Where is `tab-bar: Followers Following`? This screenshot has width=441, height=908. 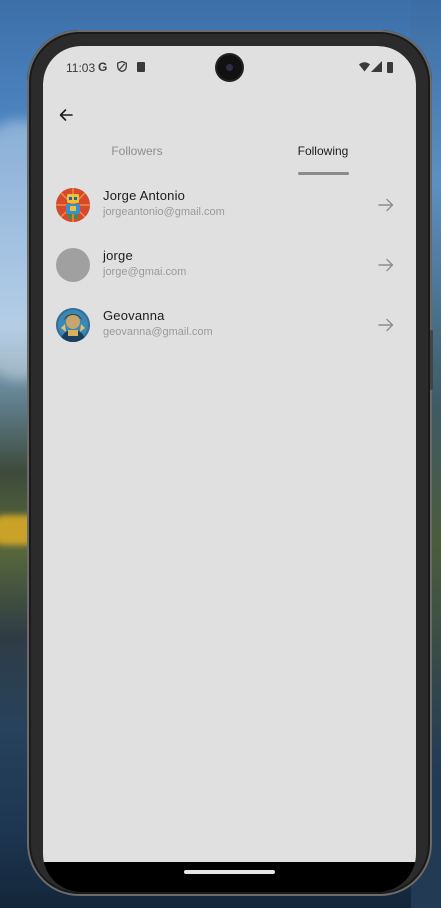 tab-bar: Followers Following is located at coordinates (229, 161).